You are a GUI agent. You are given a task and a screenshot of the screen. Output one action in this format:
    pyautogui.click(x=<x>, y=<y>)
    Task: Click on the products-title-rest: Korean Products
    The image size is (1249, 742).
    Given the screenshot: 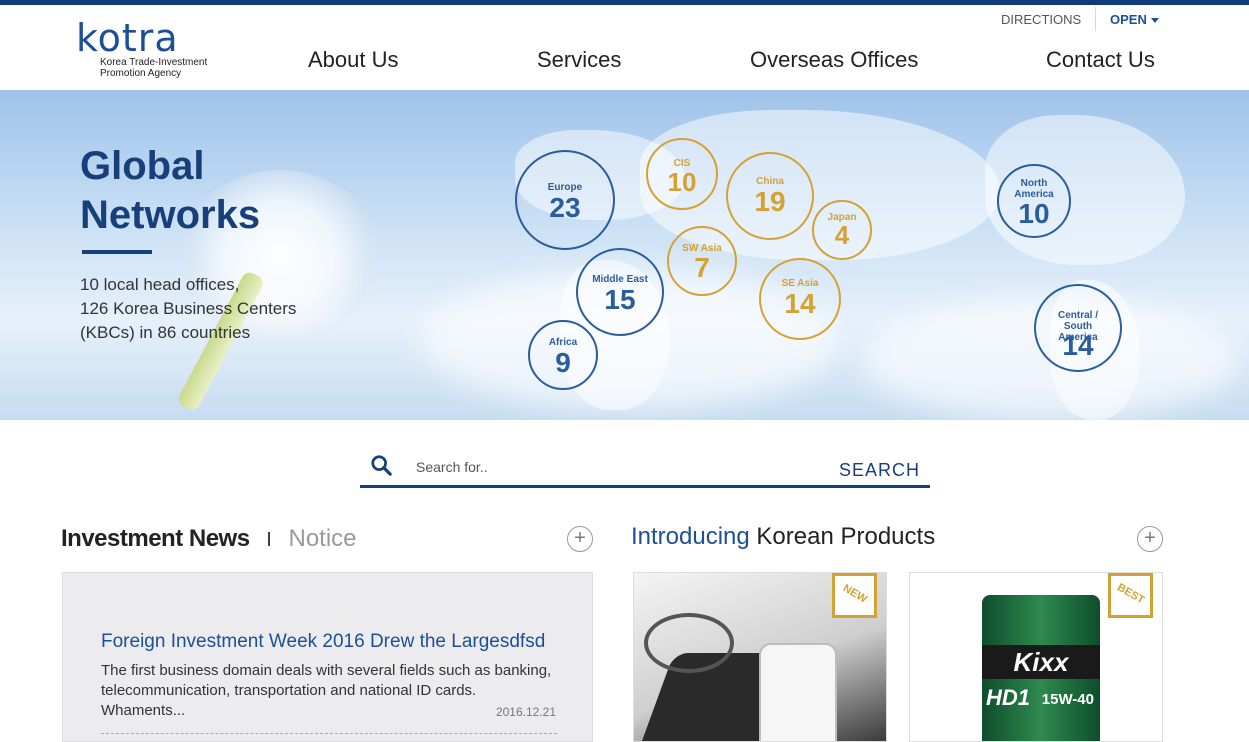 What is the action you would take?
    pyautogui.click(x=846, y=536)
    